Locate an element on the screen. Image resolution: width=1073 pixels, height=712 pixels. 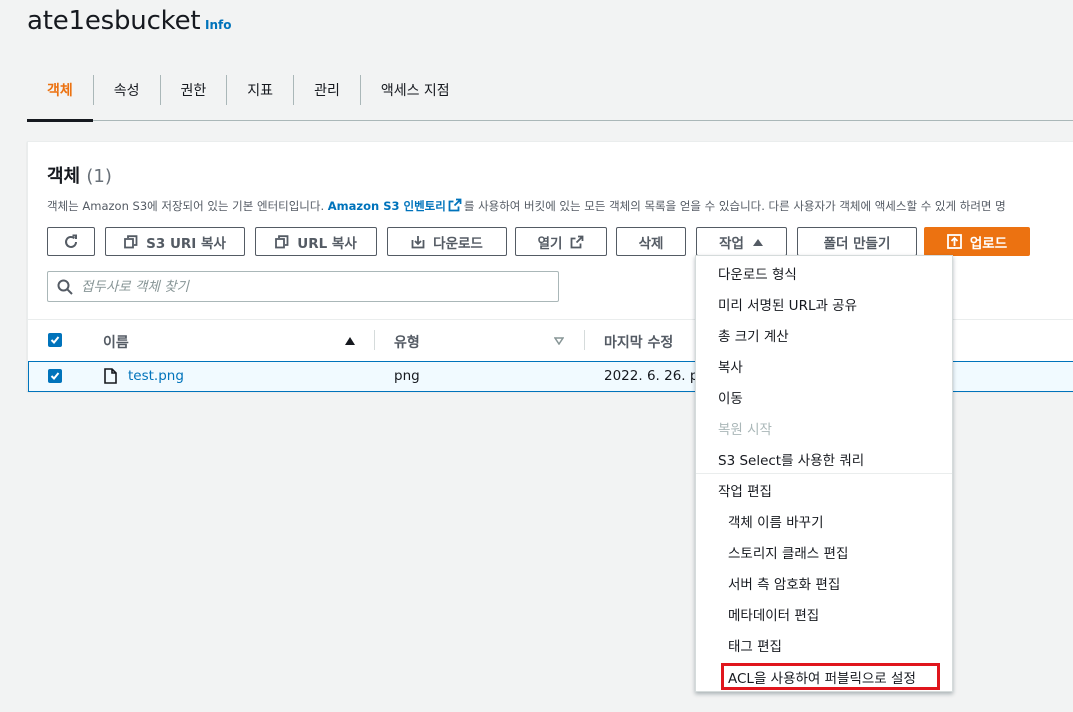
download-button: 다운로드 is located at coordinates (447, 241).